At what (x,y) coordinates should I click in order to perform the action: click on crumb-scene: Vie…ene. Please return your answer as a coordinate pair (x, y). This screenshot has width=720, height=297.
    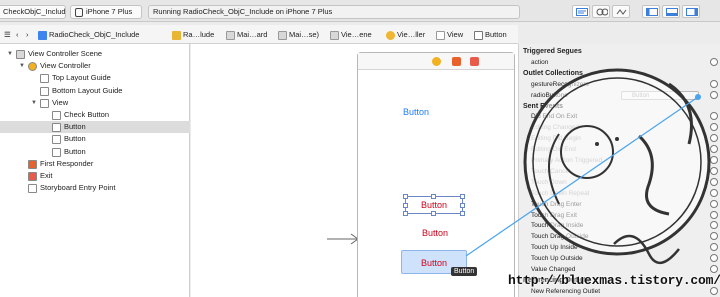
    Looking at the image, I should click on (351, 35).